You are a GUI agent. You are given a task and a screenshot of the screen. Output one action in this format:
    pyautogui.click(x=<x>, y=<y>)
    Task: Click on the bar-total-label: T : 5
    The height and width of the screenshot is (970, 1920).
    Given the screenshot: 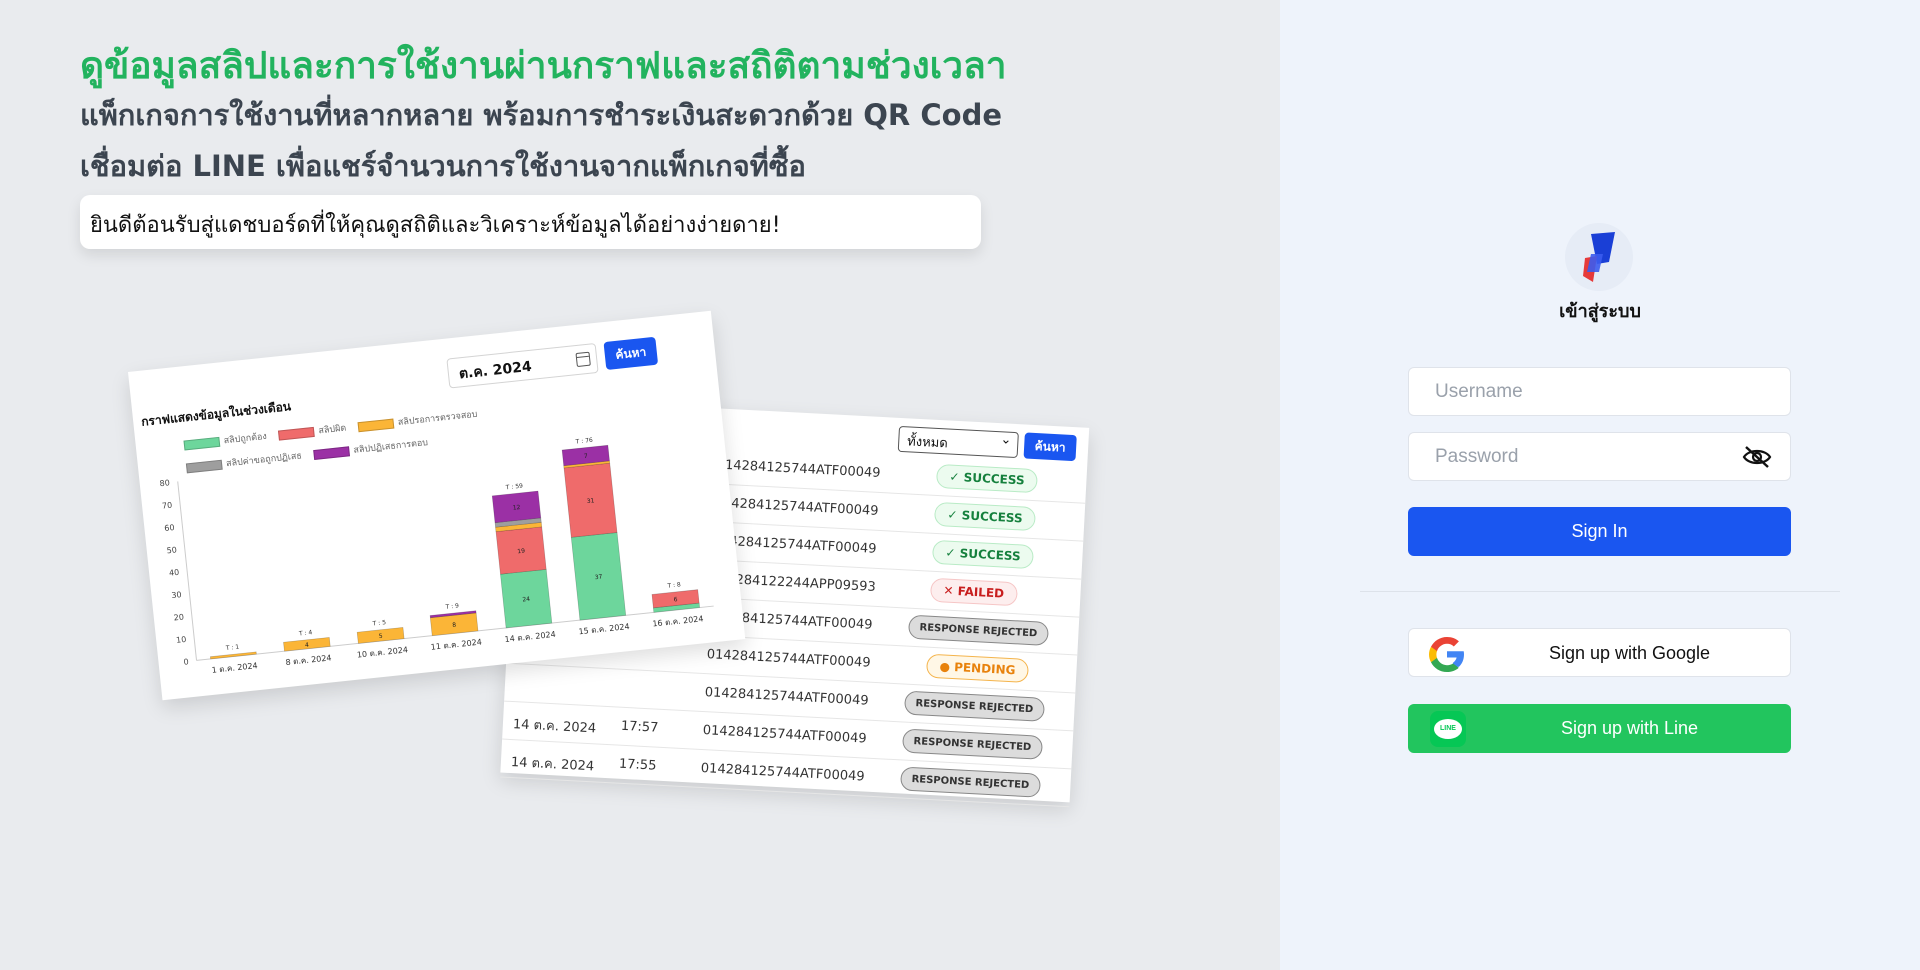 What is the action you would take?
    pyautogui.click(x=378, y=623)
    